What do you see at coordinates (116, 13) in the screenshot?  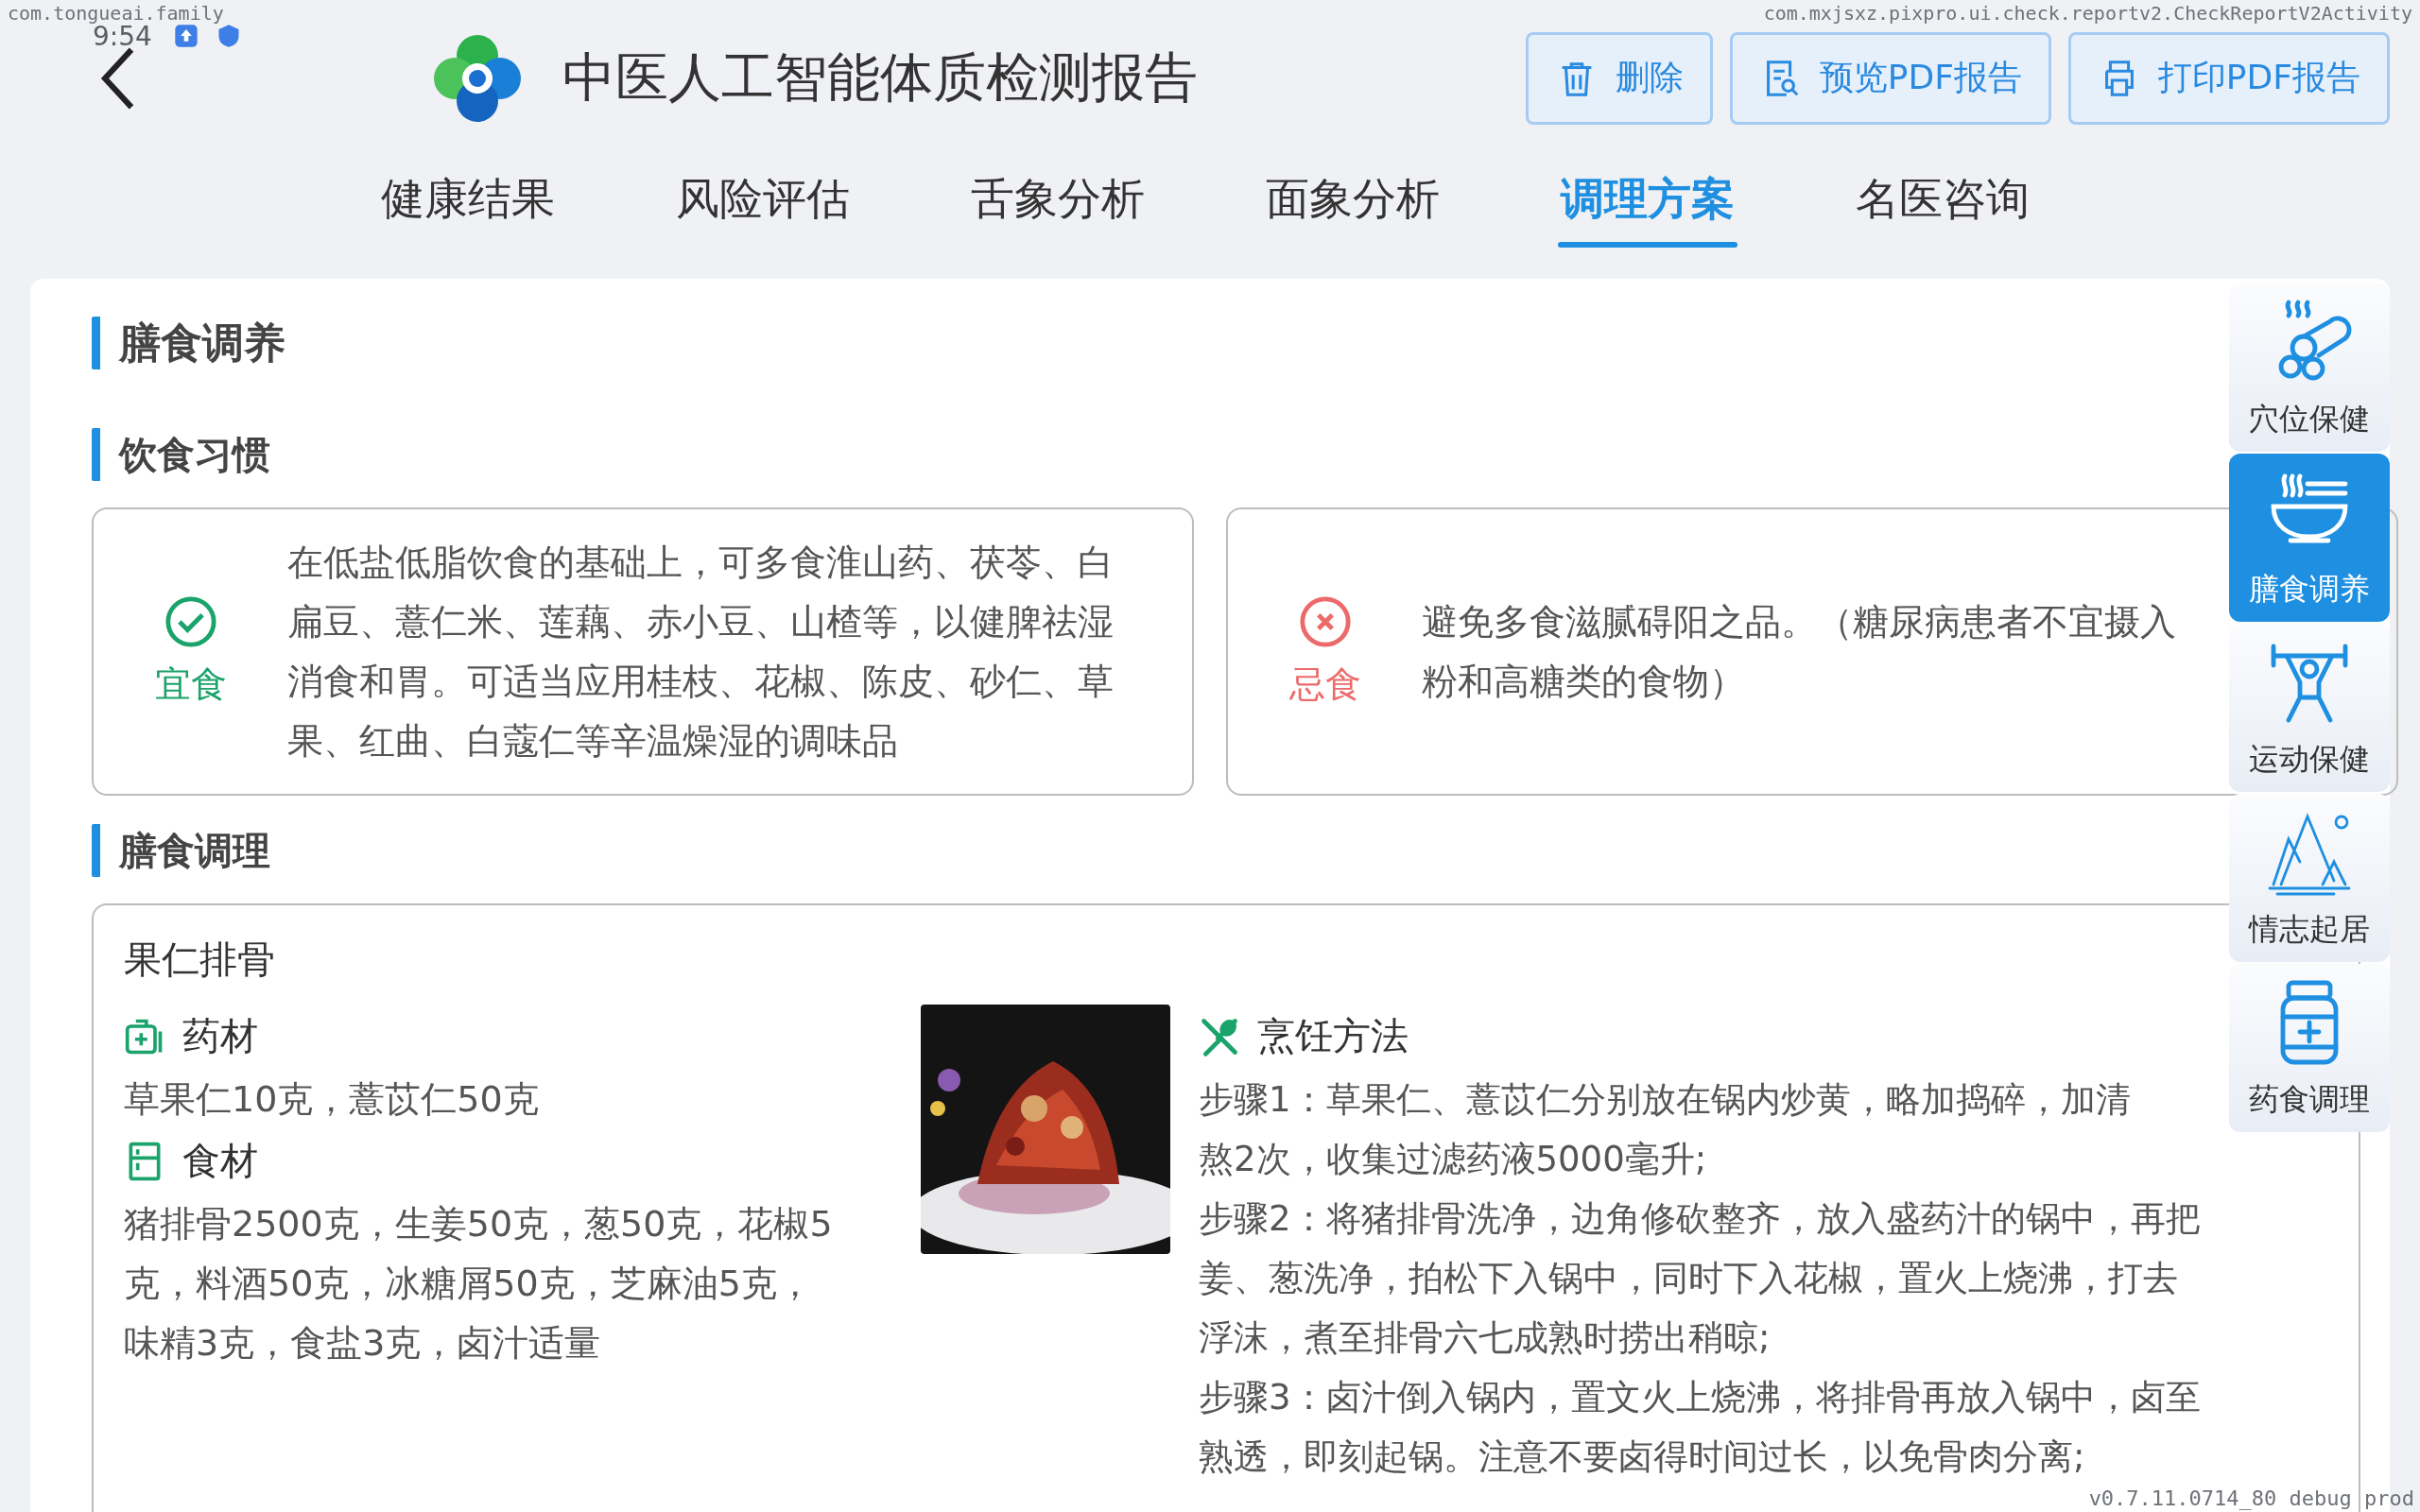 I see `package-name-text: com.tongueai.family` at bounding box center [116, 13].